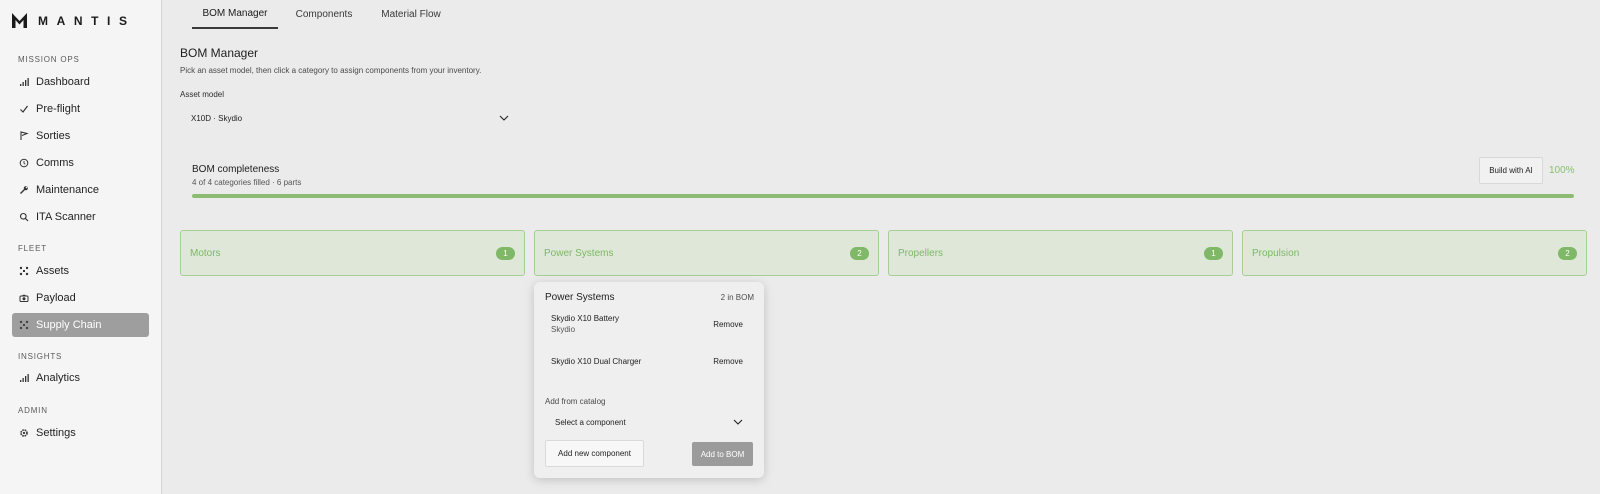 The width and height of the screenshot is (1600, 494). What do you see at coordinates (352, 253) in the screenshot?
I see `category-card-motors: Motors 1` at bounding box center [352, 253].